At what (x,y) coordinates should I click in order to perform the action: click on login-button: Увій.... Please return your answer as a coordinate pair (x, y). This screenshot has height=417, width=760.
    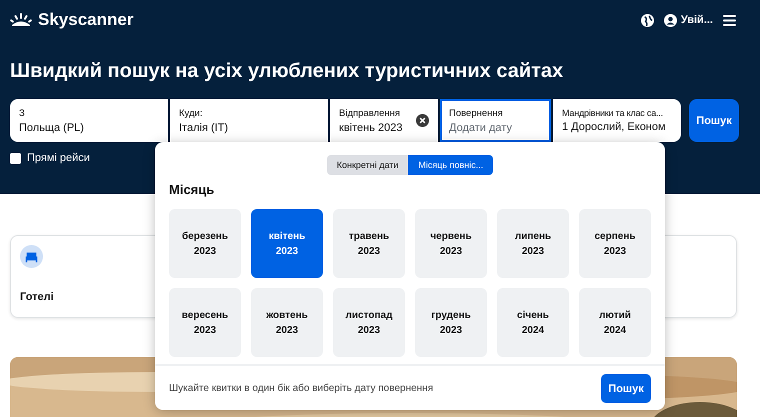
    Looking at the image, I should click on (688, 20).